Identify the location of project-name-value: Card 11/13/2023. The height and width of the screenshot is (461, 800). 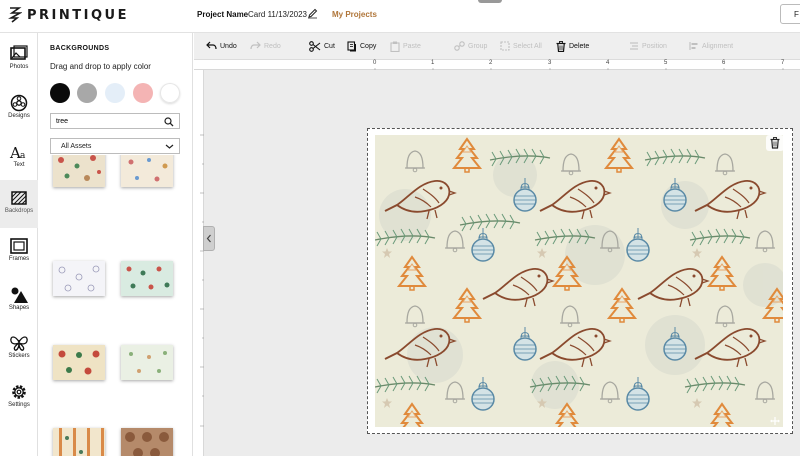
(277, 14).